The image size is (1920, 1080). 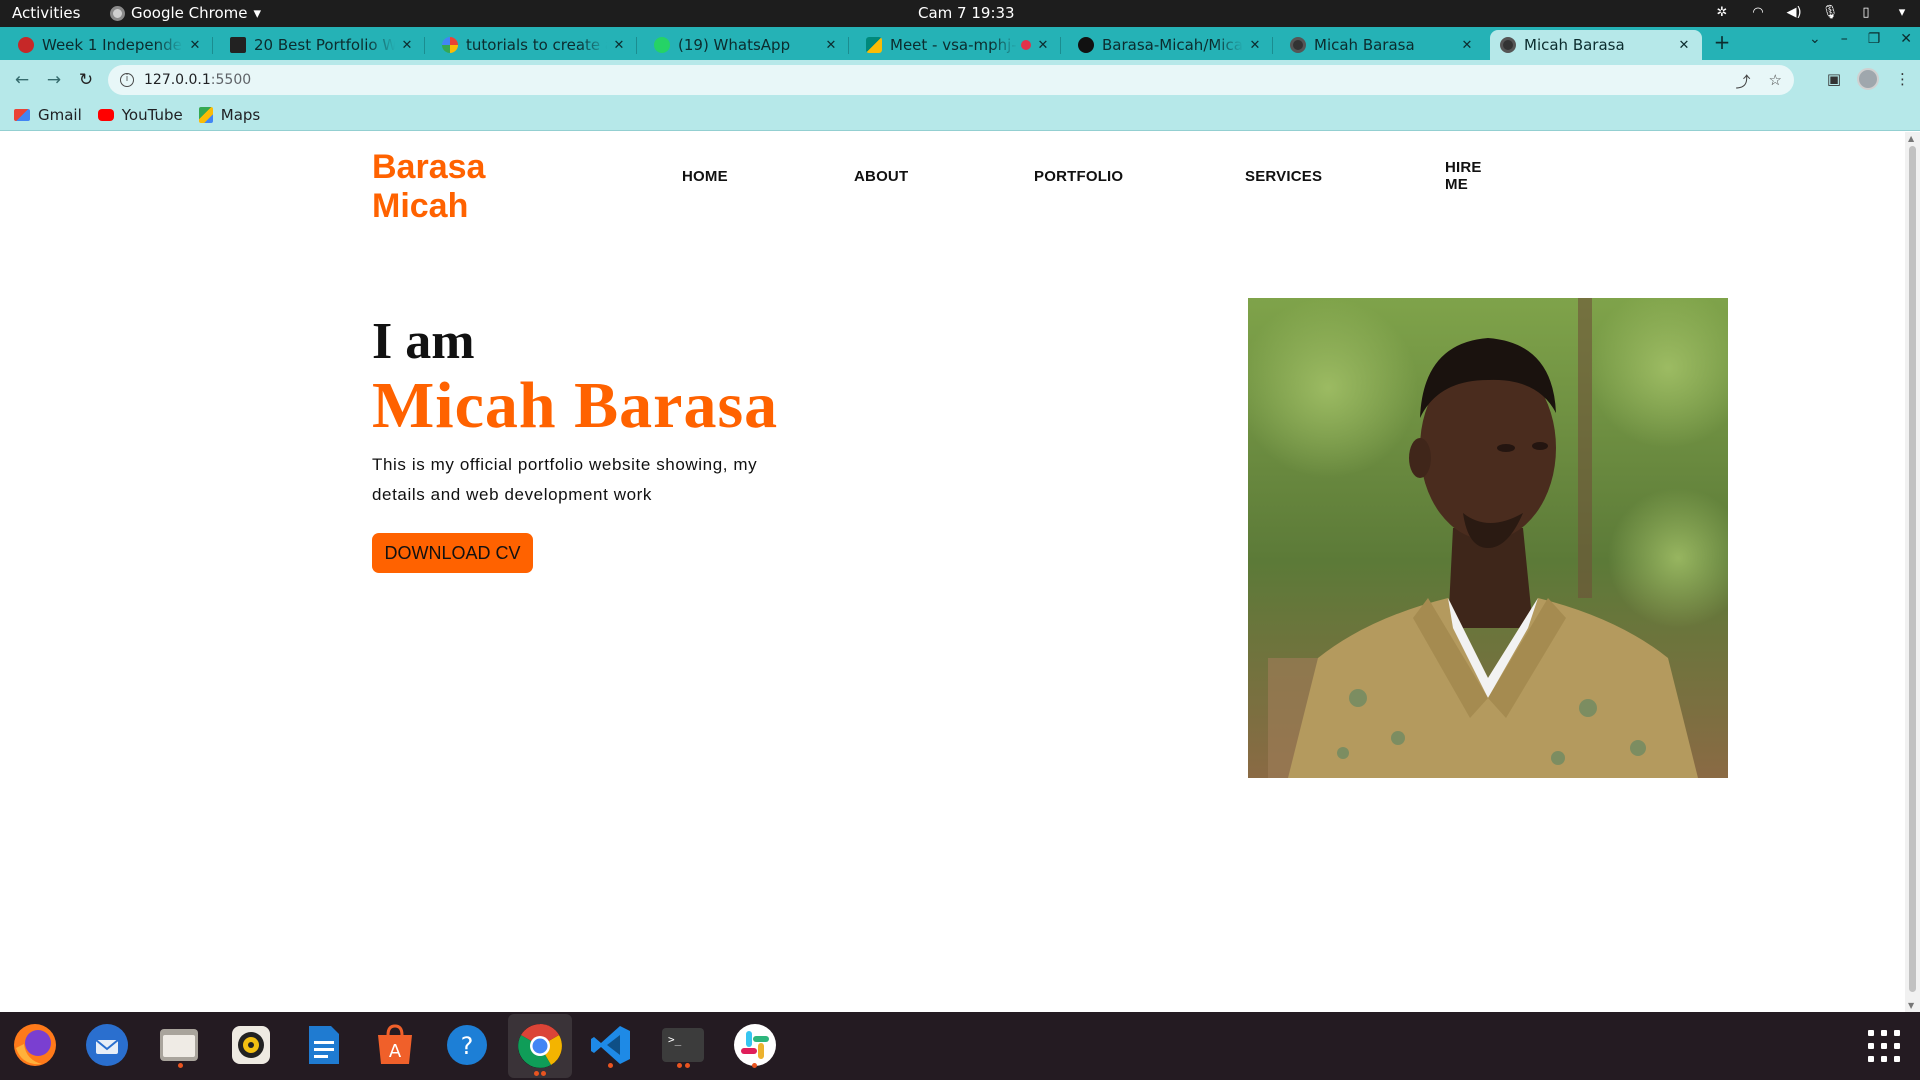 I want to click on scroll-down-icon: ▼, so click(x=1911, y=1005).